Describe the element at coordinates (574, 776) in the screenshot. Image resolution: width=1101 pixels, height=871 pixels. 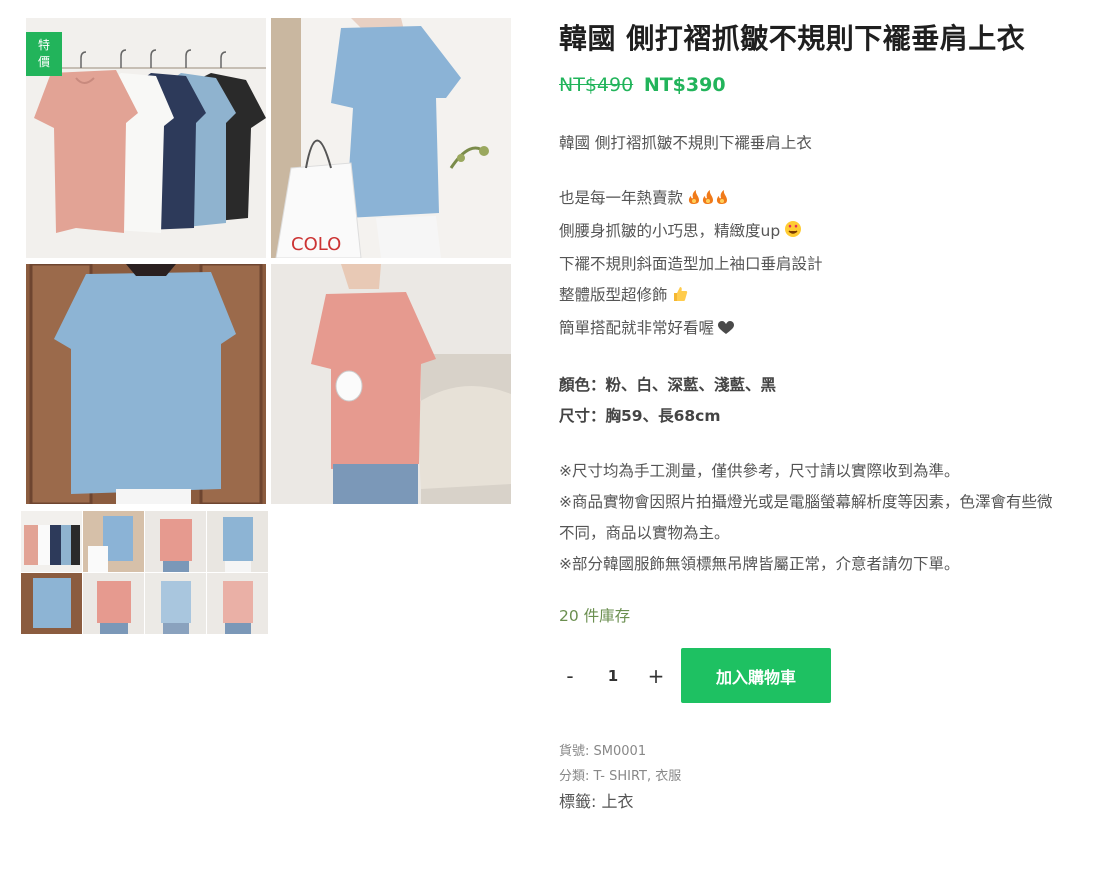
I see `category-label: 分類:` at that location.